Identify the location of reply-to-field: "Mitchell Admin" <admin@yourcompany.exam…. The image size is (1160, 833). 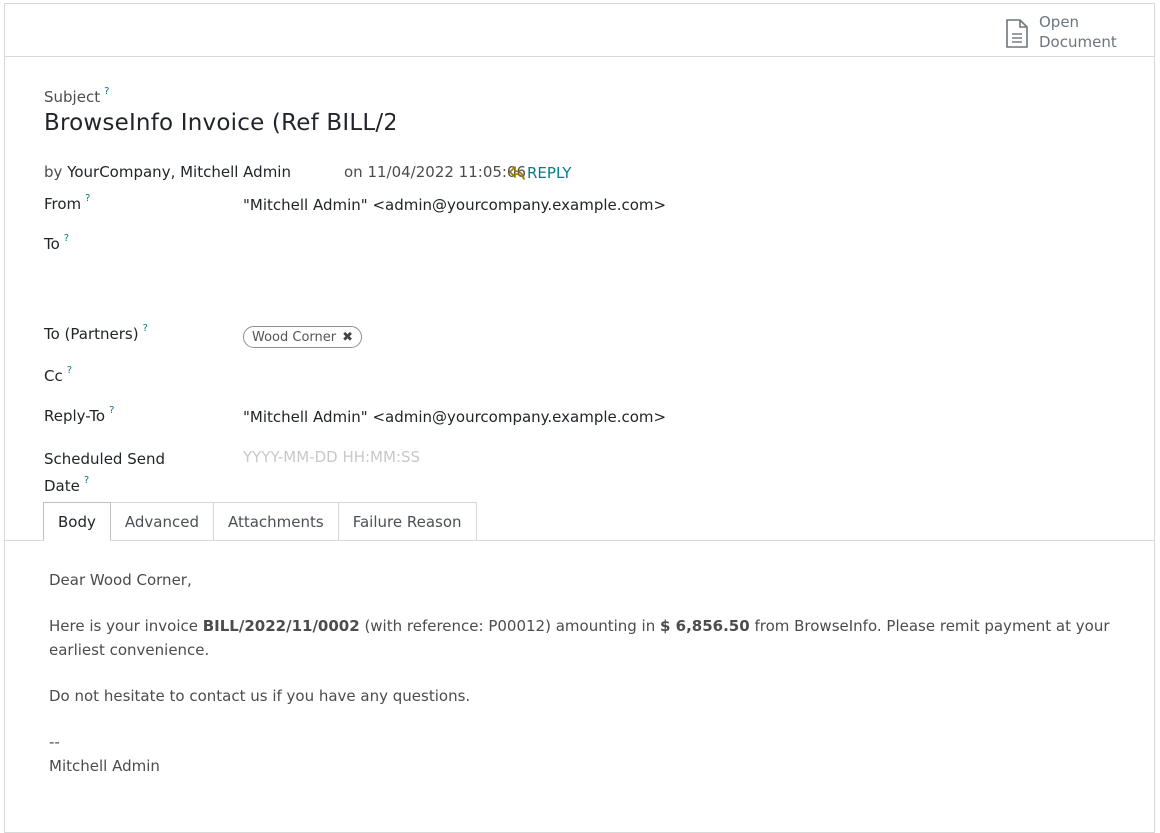
(454, 417).